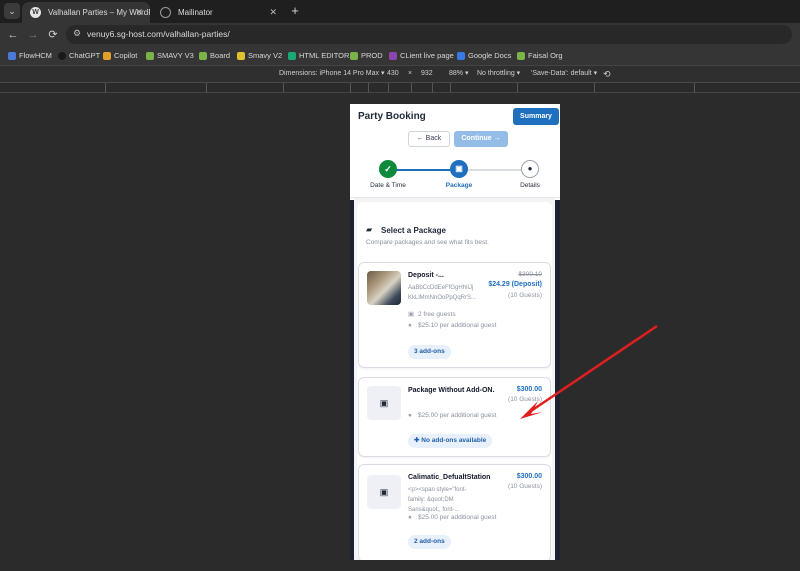  Describe the element at coordinates (592, 369) in the screenshot. I see `arrow-shaft` at that location.